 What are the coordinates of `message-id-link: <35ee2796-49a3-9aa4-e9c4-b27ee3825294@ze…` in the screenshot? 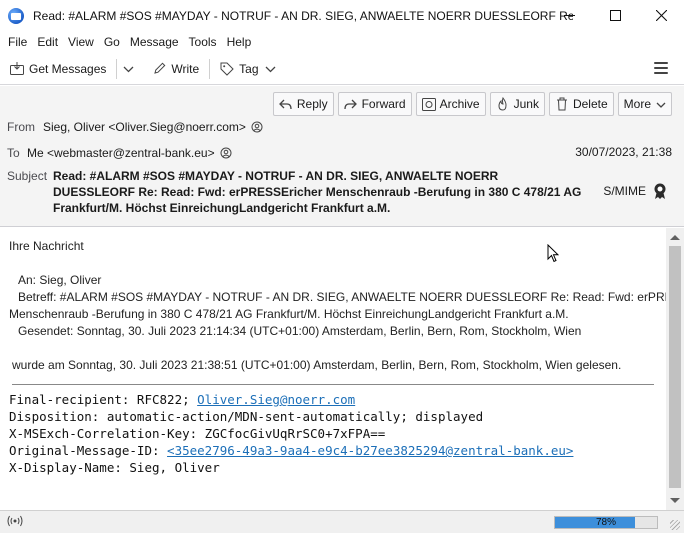 It's located at (370, 450).